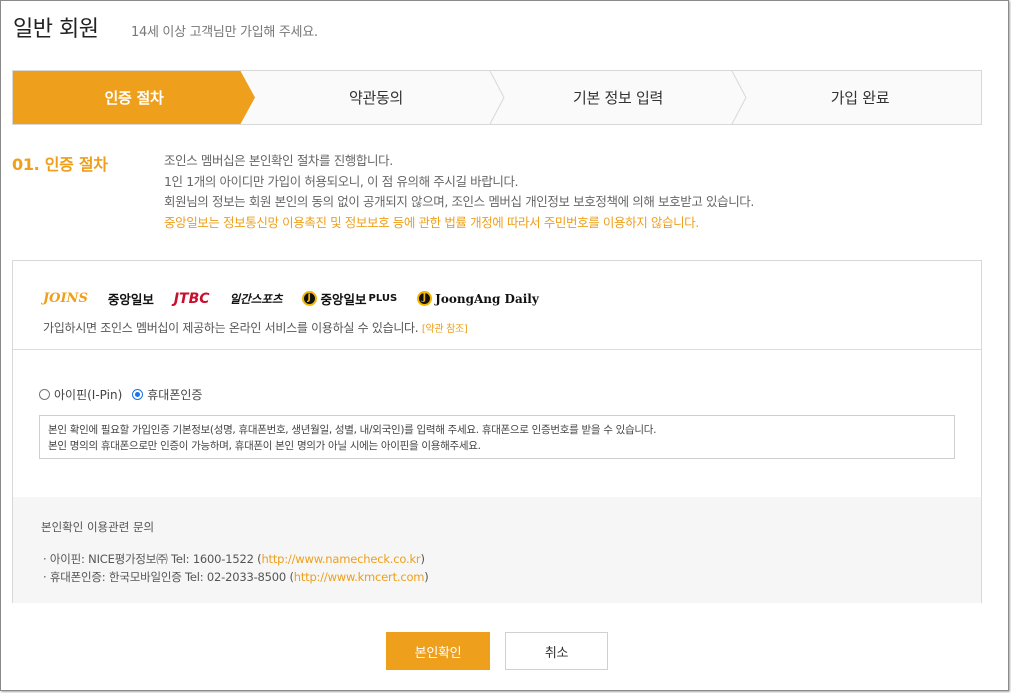 The height and width of the screenshot is (693, 1011). What do you see at coordinates (168, 577) in the screenshot?
I see `inquiry-phone-text: · 휴대폰인증: 한국모바일인증 Tel: 02-2033-8500 (` at bounding box center [168, 577].